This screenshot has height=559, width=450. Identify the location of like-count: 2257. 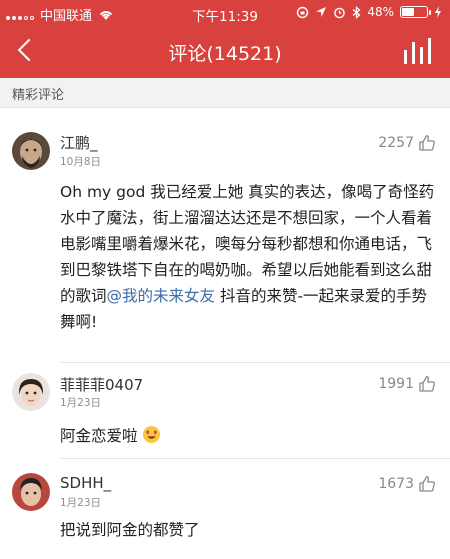
(396, 143).